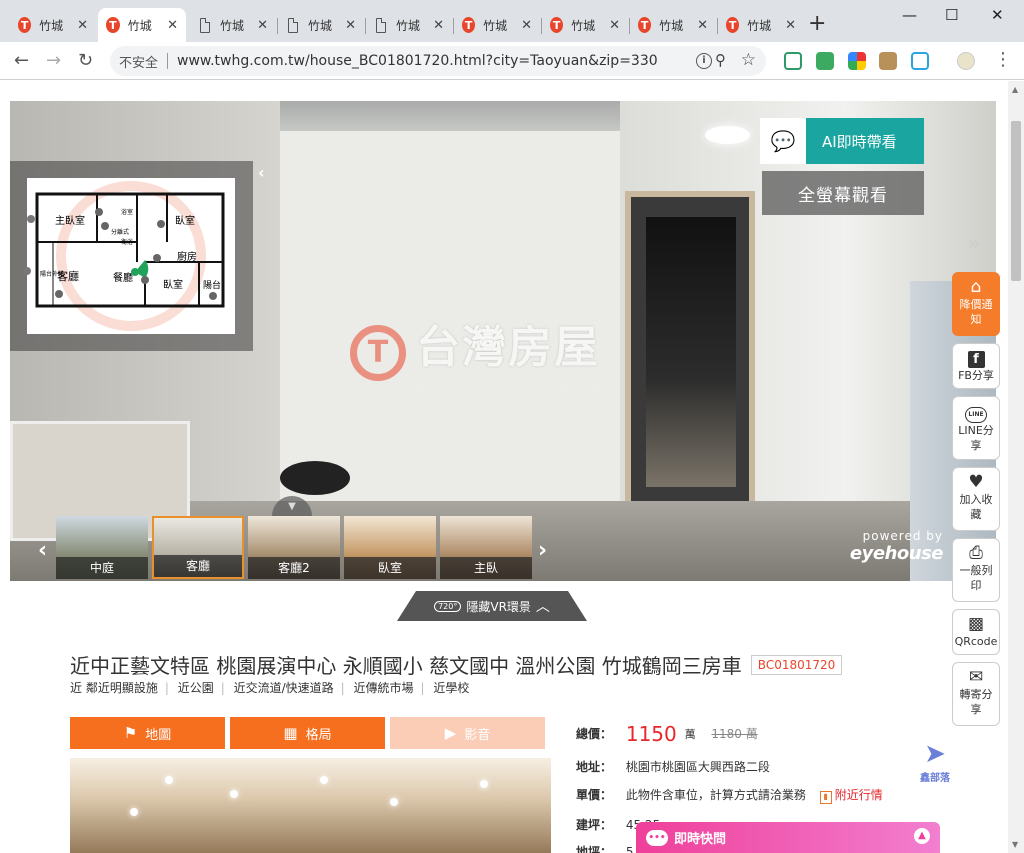 The height and width of the screenshot is (853, 1024). Describe the element at coordinates (102, 547) in the screenshot. I see `scene-thumbnail: 中庭` at that location.